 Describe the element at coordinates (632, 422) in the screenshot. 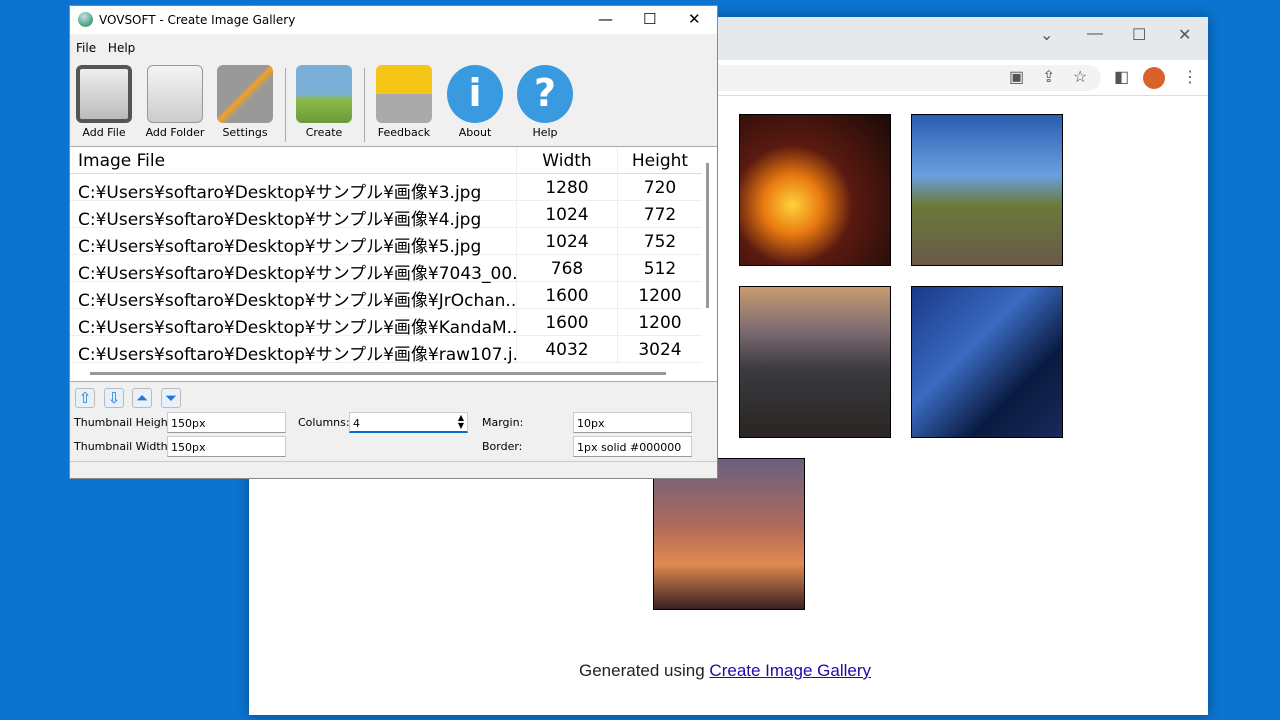

I see `margin-input: 10px` at that location.